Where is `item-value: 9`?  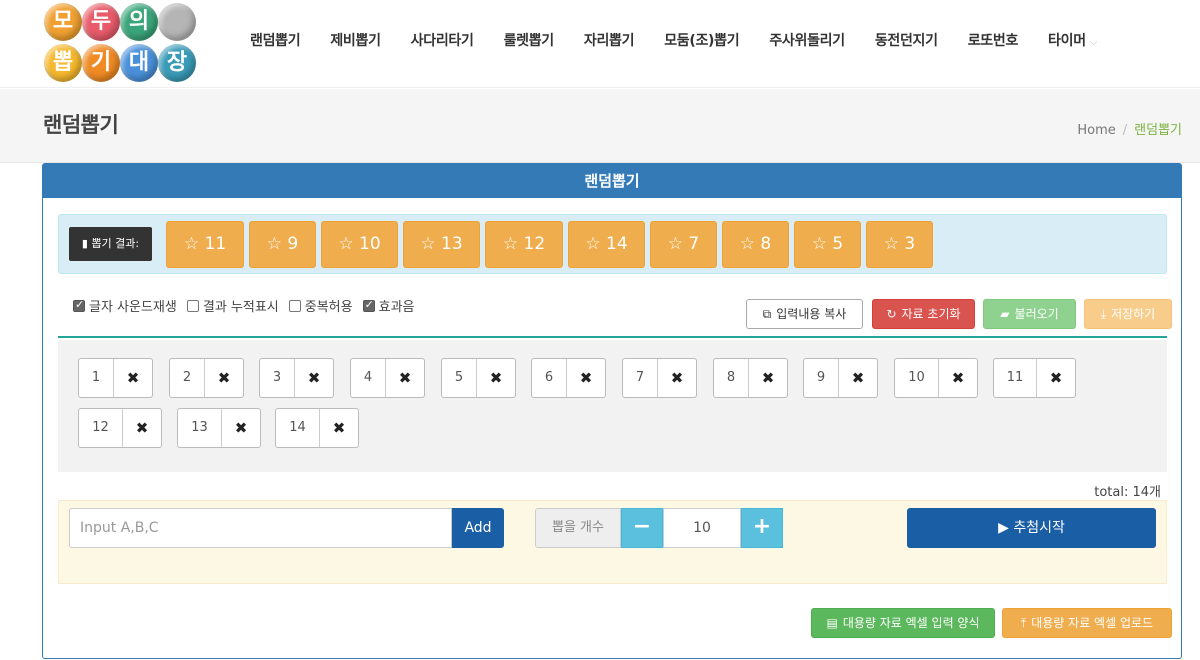
item-value: 9 is located at coordinates (821, 378).